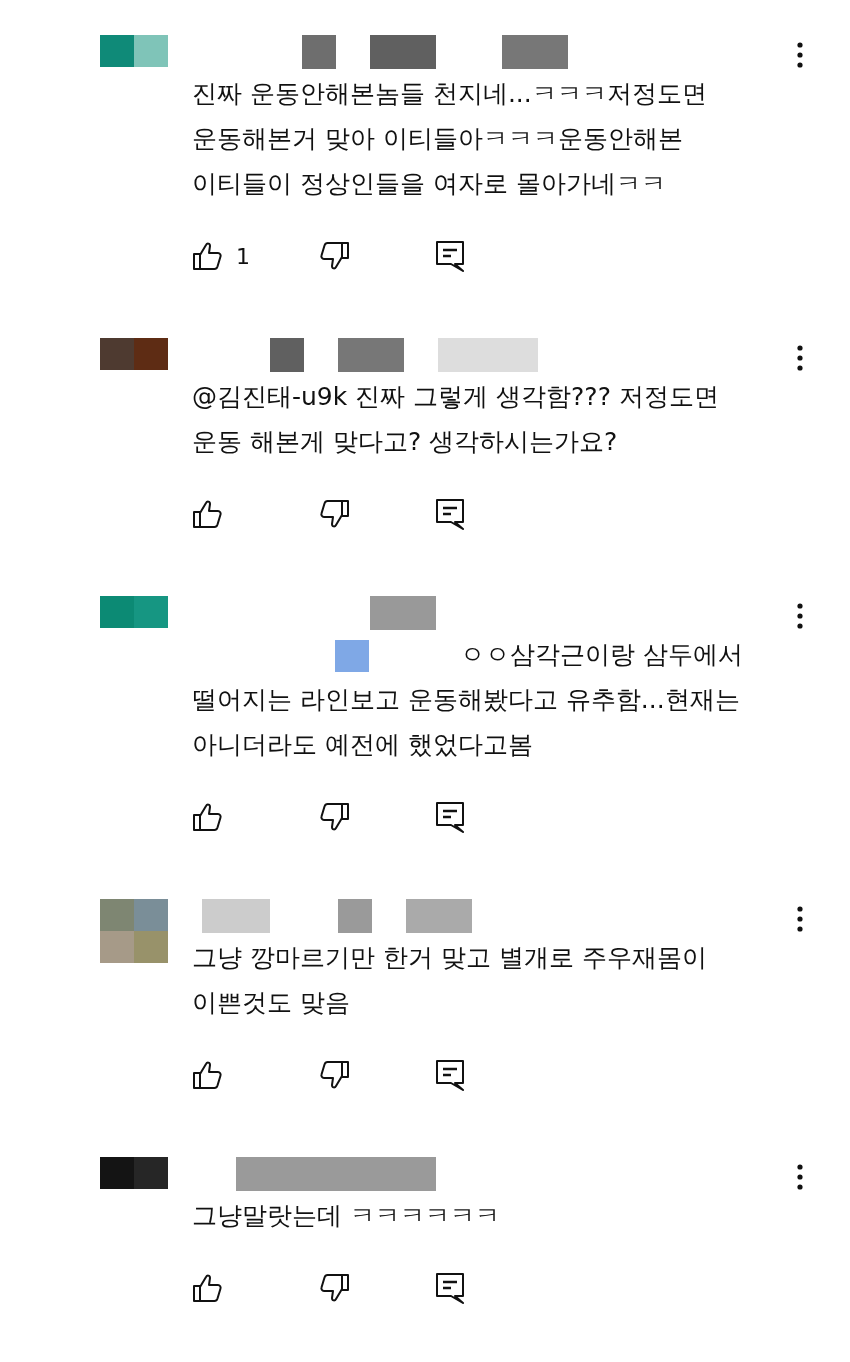 This screenshot has width=850, height=1362. What do you see at coordinates (456, 419) in the screenshot?
I see `comment-text: @김진태-u9k 진짜 그렇게 생각함??? 저정도면 운동 해본게 맞다고? 생각하시는가요?` at bounding box center [456, 419].